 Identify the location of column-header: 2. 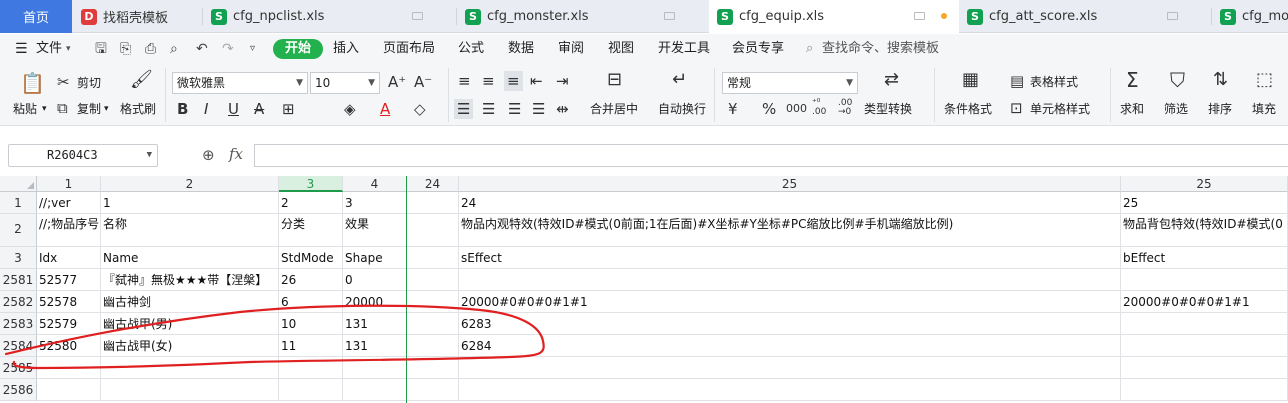
(190, 184).